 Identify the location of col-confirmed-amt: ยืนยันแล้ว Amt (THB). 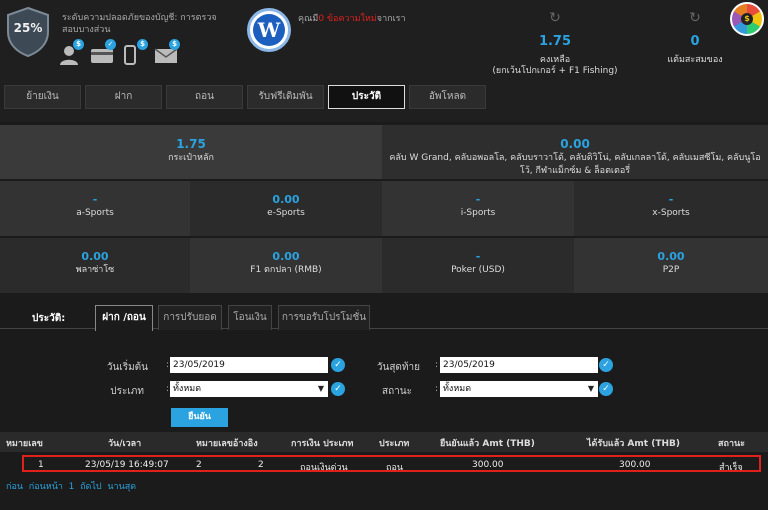
(487, 444).